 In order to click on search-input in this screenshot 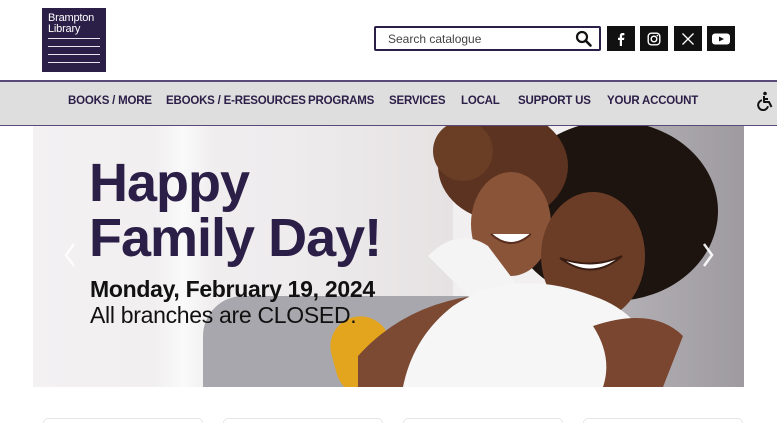, I will do `click(471, 38)`.